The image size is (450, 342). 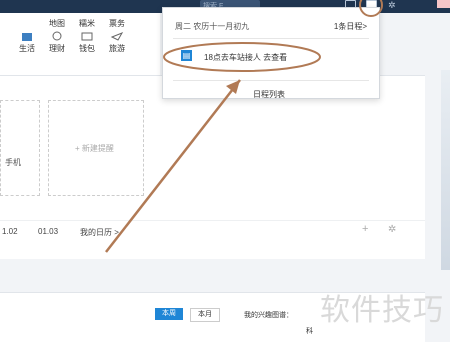 I want to click on annotation-ellipse, so click(x=242, y=57).